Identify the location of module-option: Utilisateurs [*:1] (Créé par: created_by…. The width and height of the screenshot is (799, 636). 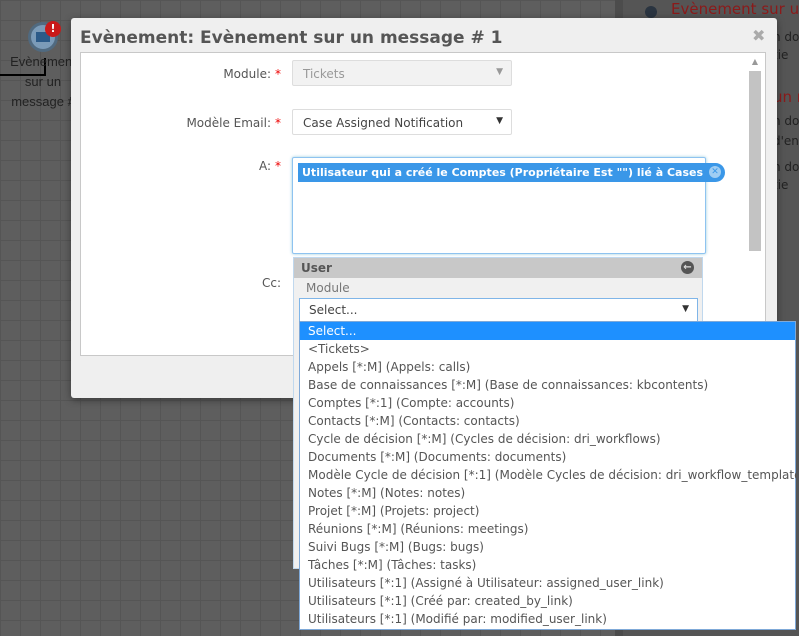
(547, 601).